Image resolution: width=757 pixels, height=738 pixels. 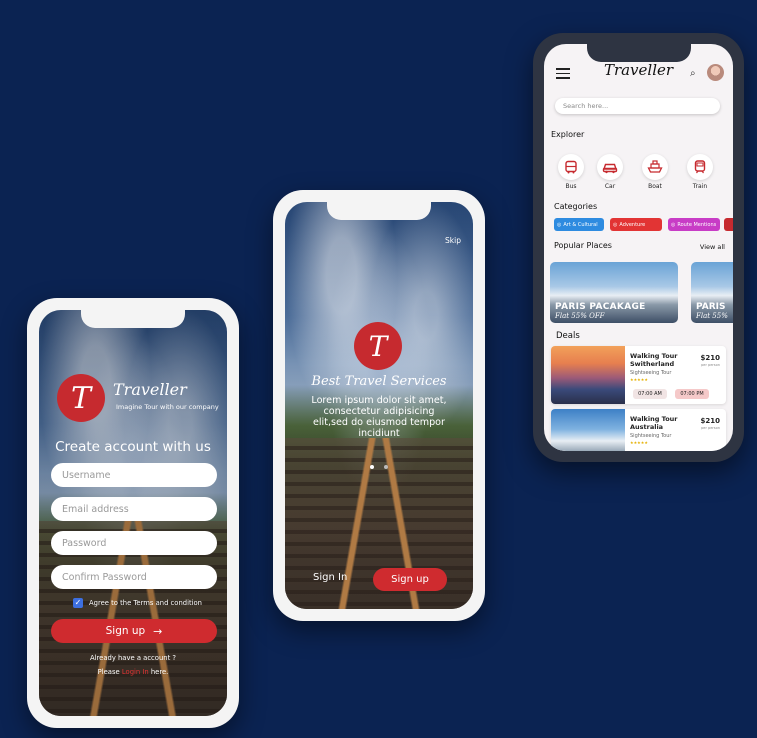 I want to click on login-link: Login In, so click(x=135, y=672).